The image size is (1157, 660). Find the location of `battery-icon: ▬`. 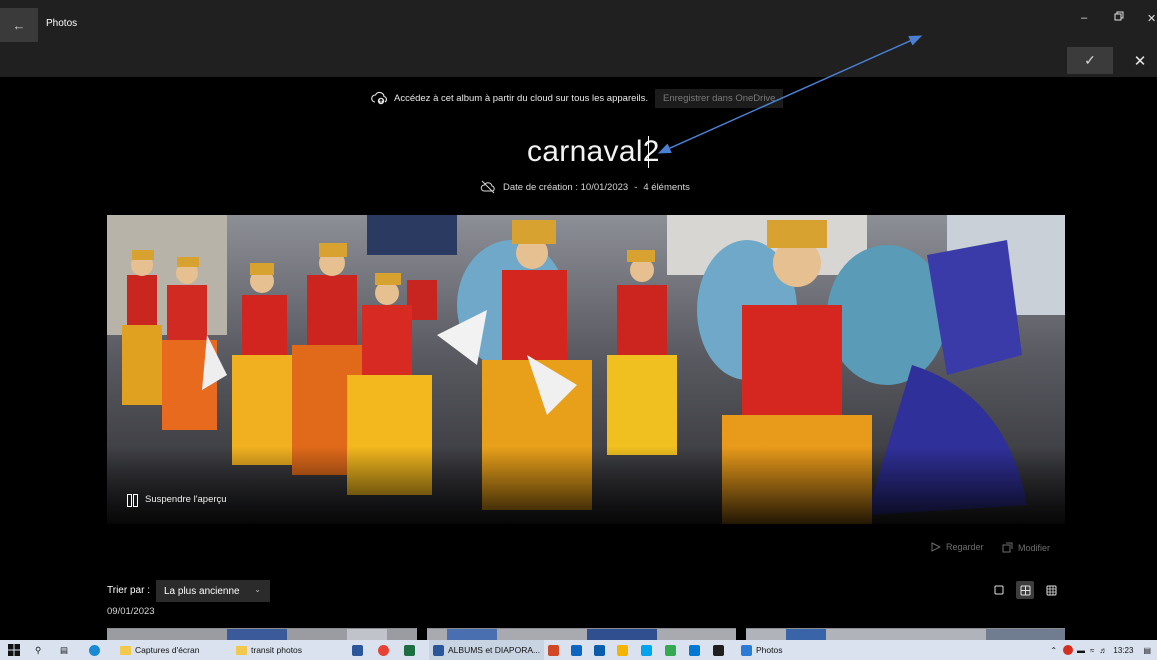

battery-icon: ▬ is located at coordinates (1081, 650).